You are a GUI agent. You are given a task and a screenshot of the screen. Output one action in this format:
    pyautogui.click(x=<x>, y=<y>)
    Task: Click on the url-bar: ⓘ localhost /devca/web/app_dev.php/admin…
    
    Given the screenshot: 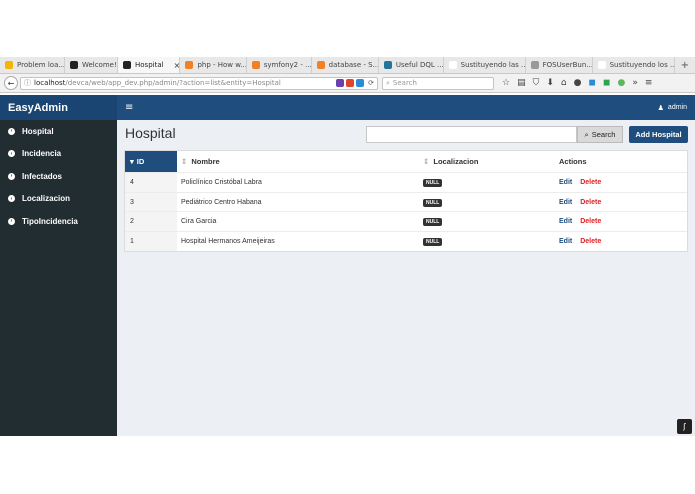 What is the action you would take?
    pyautogui.click(x=199, y=83)
    